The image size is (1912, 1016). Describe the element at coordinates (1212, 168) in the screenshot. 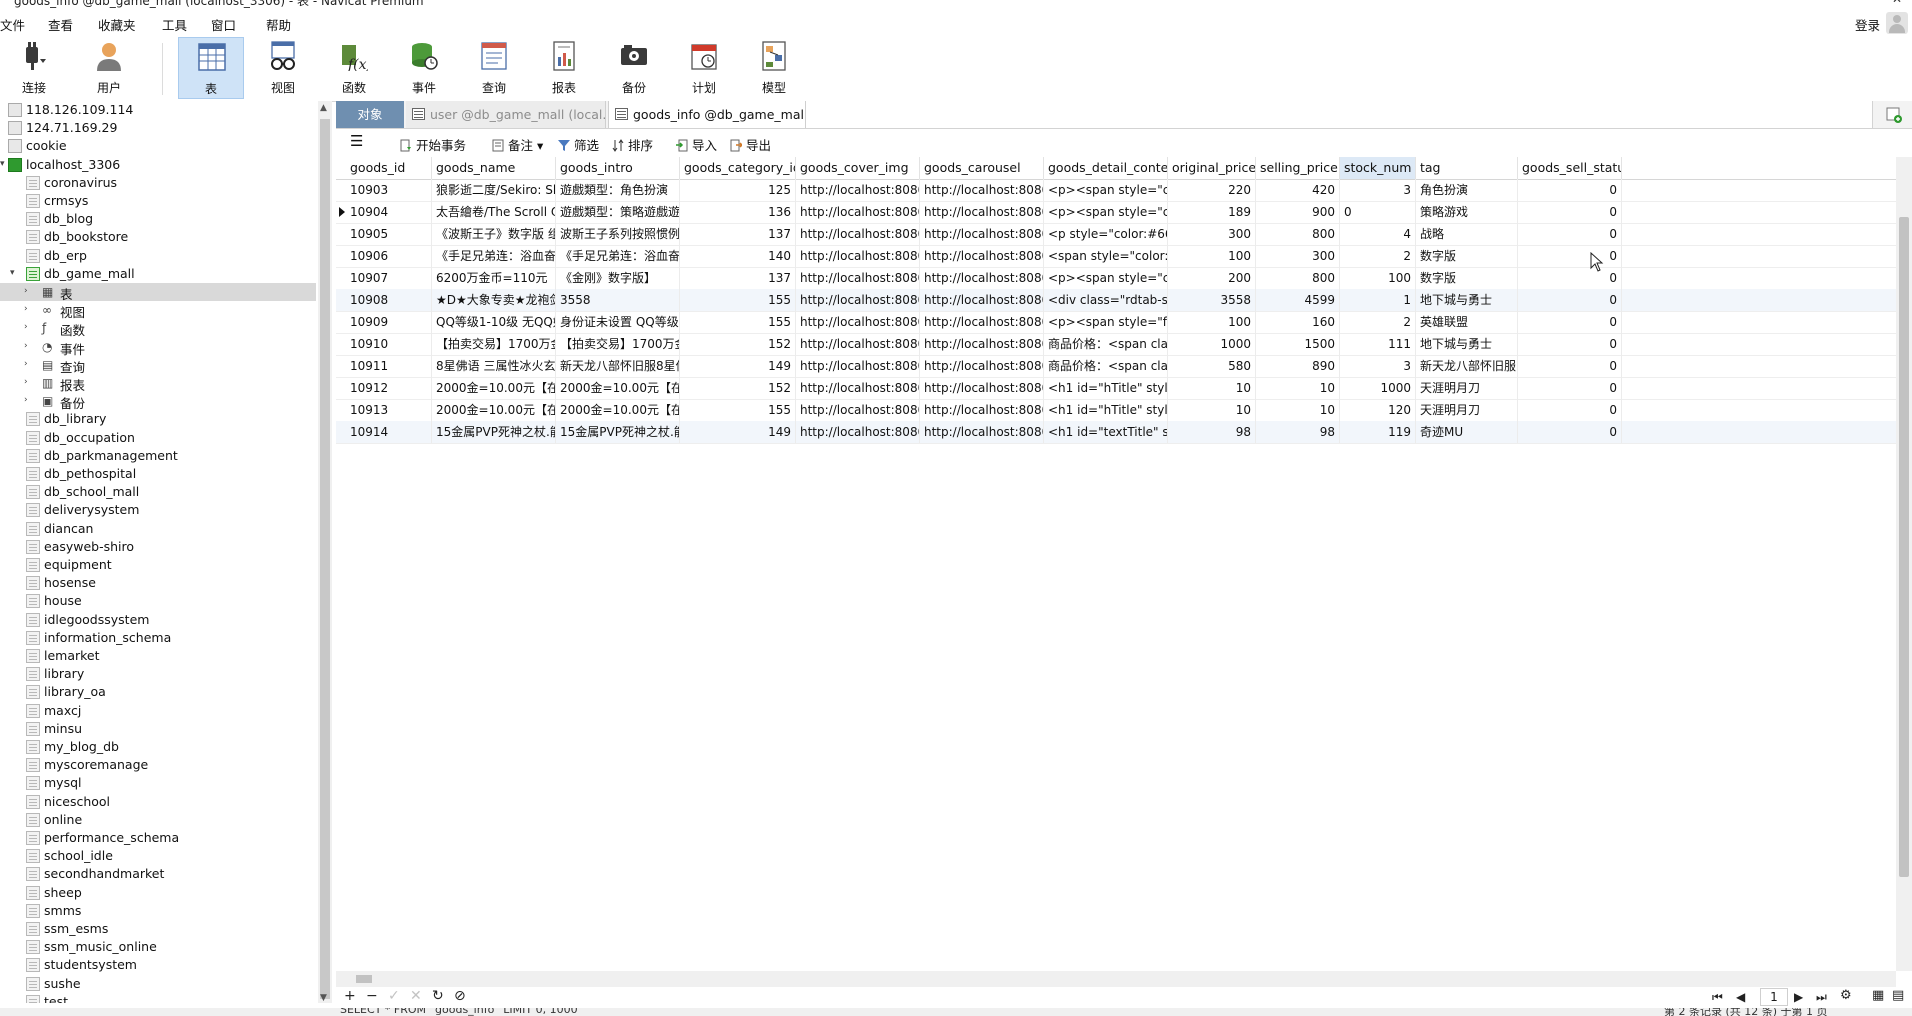

I see `column-header: original_price` at that location.